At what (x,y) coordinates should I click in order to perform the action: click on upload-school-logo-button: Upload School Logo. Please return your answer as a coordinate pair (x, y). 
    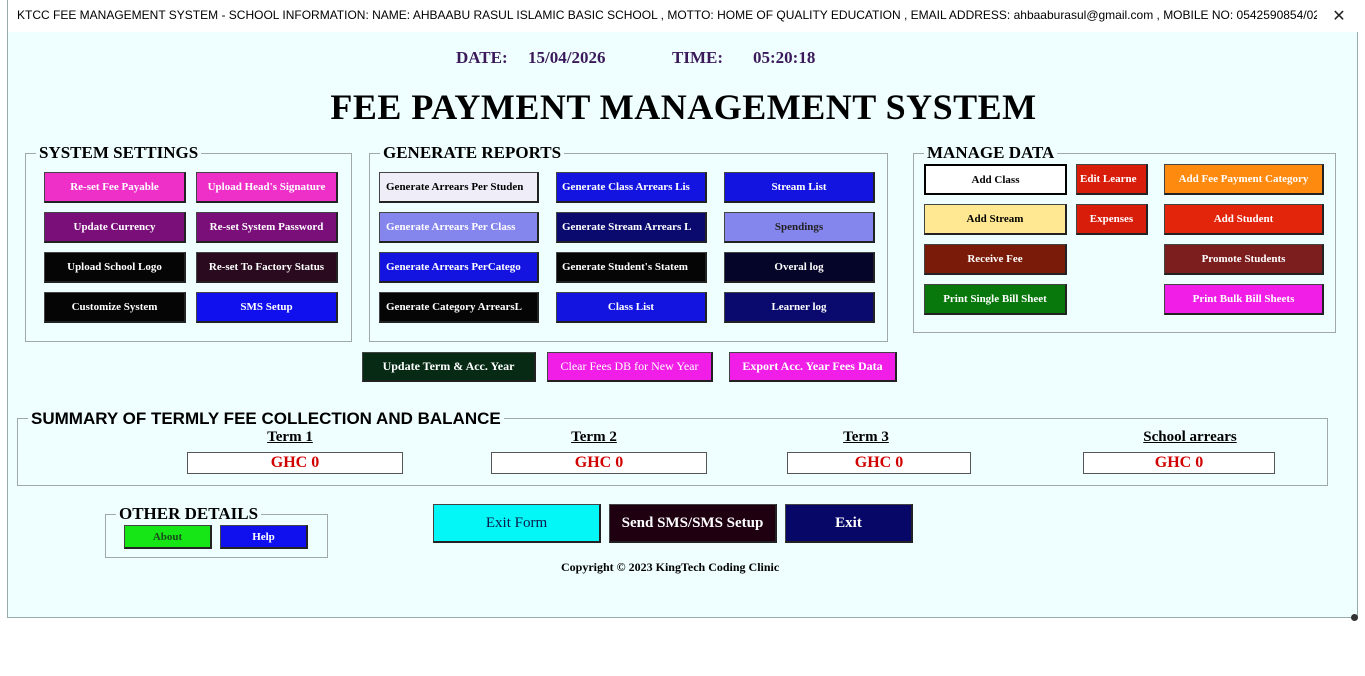
    Looking at the image, I should click on (115, 267).